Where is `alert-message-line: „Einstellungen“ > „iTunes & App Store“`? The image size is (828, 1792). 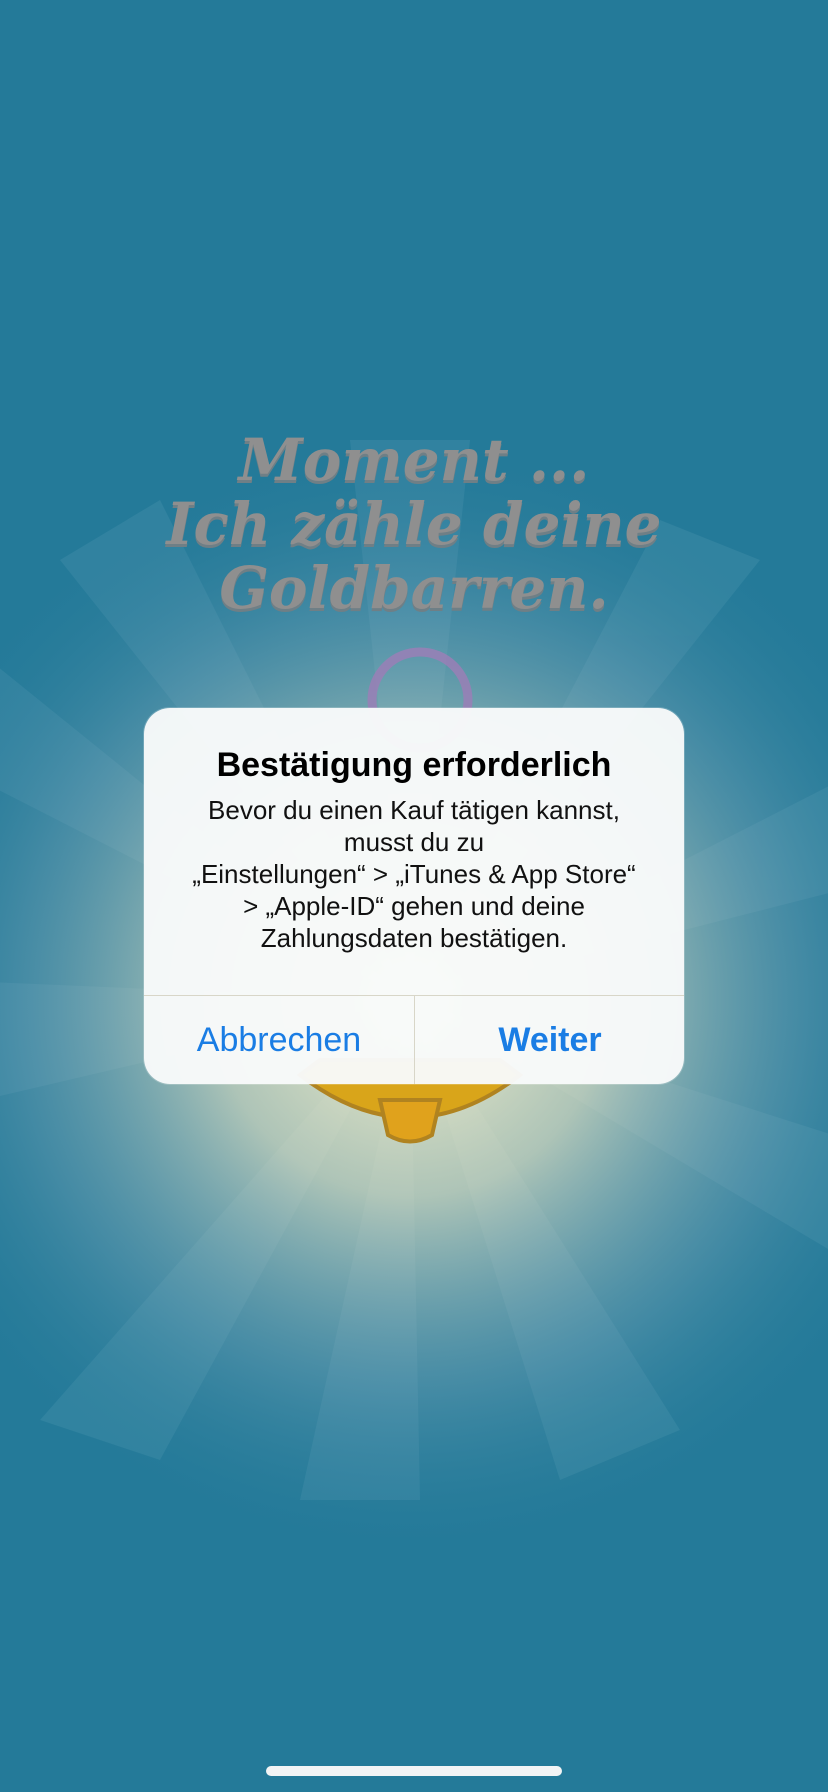 alert-message-line: „Einstellungen“ > „iTunes & App Store“ is located at coordinates (414, 874).